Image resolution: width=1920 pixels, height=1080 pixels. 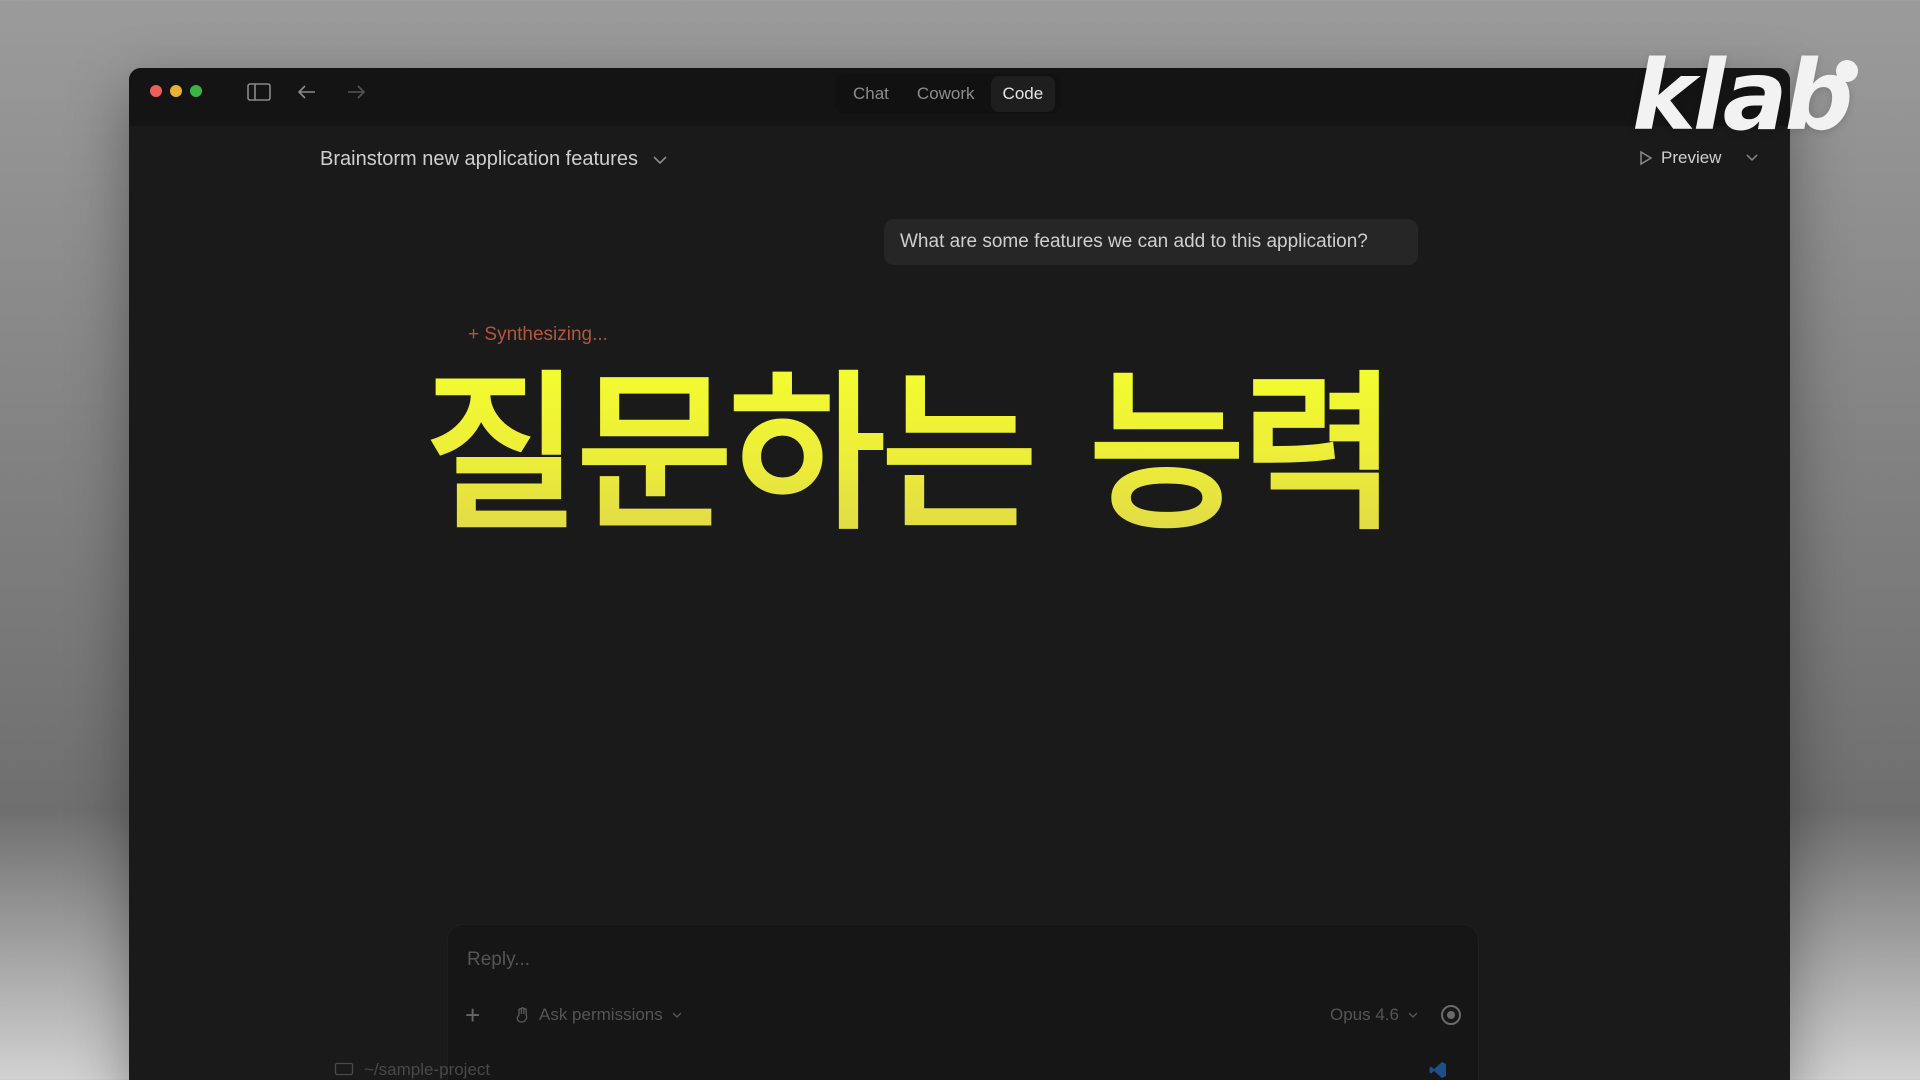 What do you see at coordinates (1742, 96) in the screenshot?
I see `klab-logo: klab` at bounding box center [1742, 96].